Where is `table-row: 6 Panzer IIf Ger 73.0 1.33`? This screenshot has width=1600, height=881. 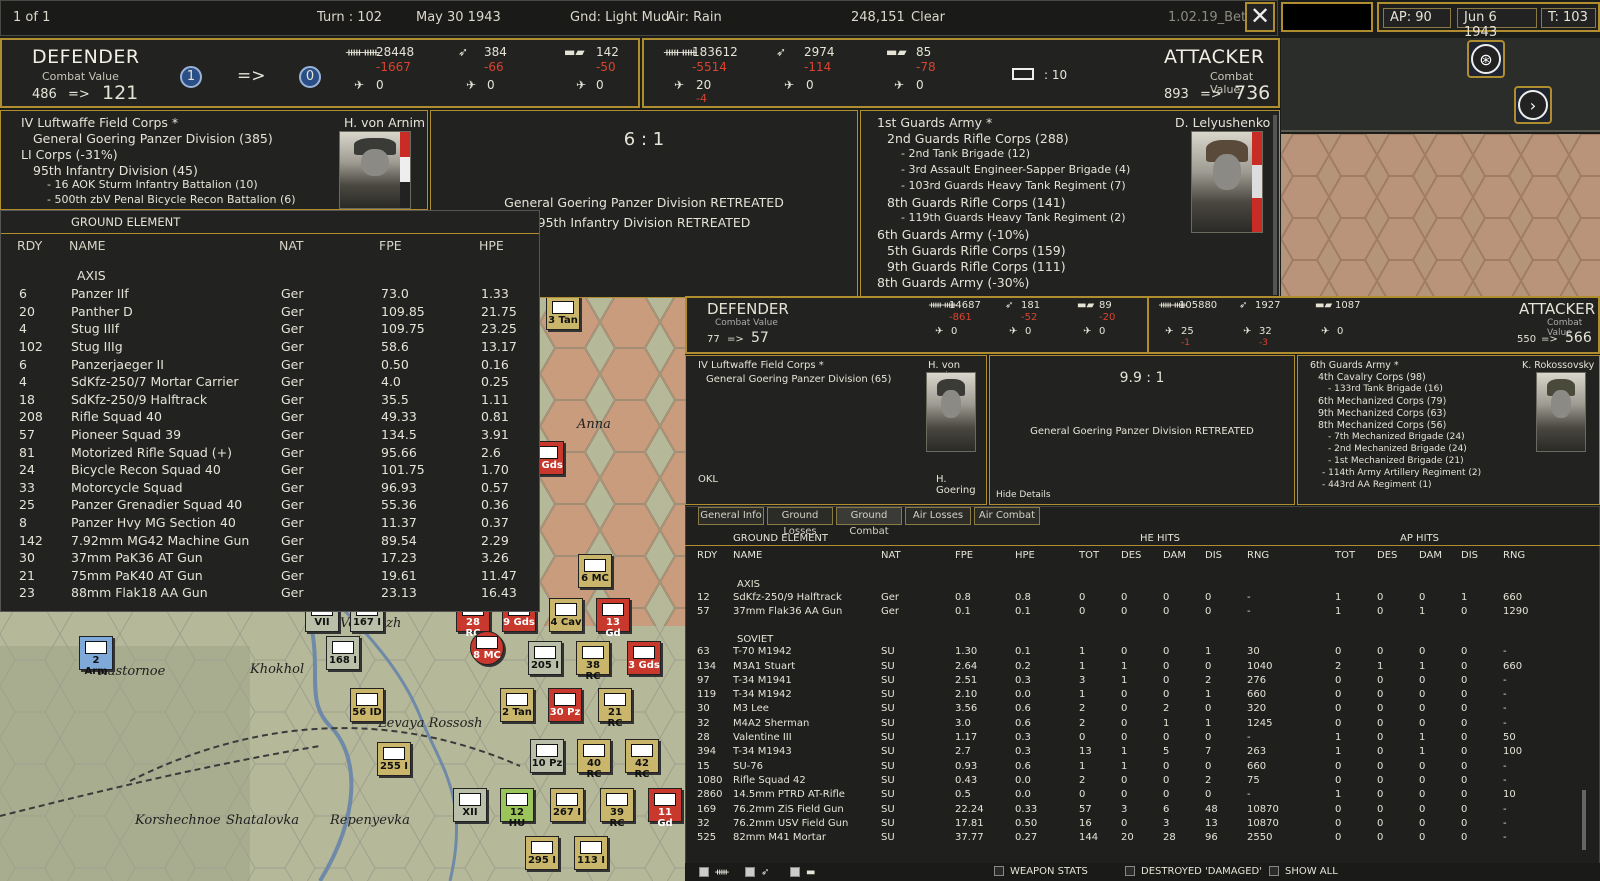
table-row: 6 Panzer IIf Ger 73.0 1.33 is located at coordinates (278, 294).